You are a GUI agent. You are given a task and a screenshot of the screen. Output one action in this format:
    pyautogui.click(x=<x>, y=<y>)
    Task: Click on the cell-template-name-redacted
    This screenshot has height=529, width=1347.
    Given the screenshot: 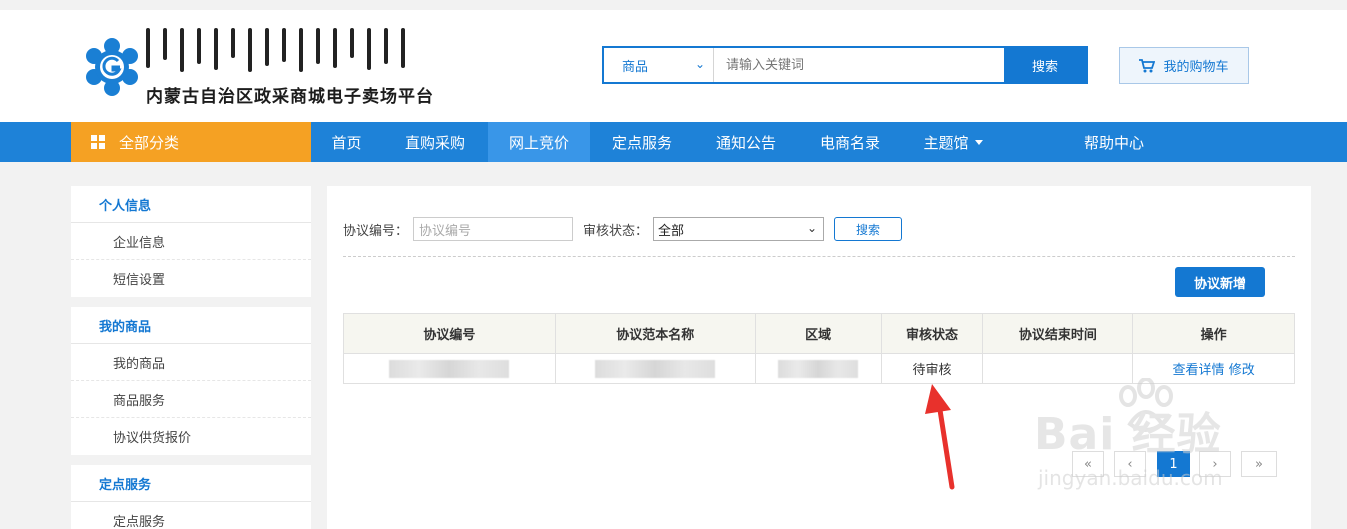 What is the action you would take?
    pyautogui.click(x=655, y=368)
    